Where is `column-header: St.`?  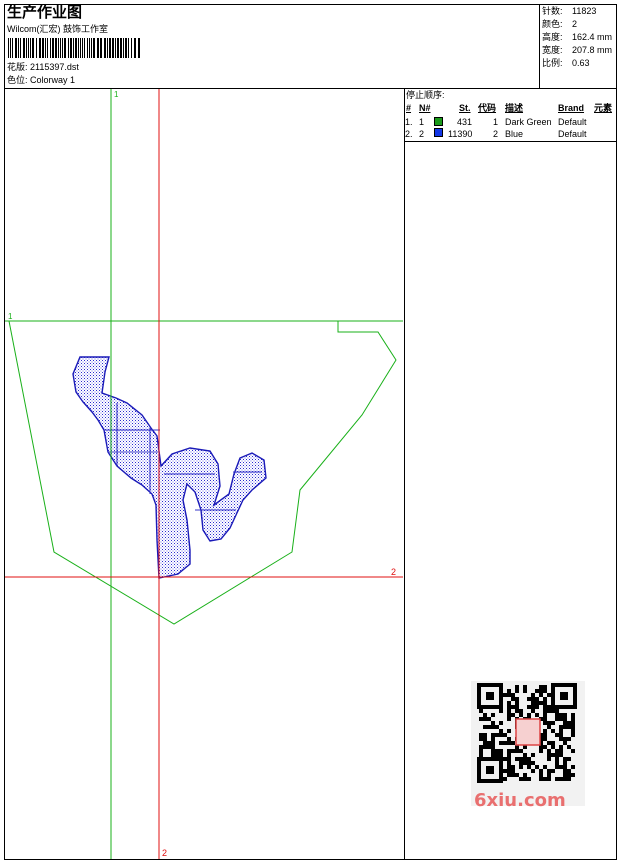 column-header: St. is located at coordinates (465, 108).